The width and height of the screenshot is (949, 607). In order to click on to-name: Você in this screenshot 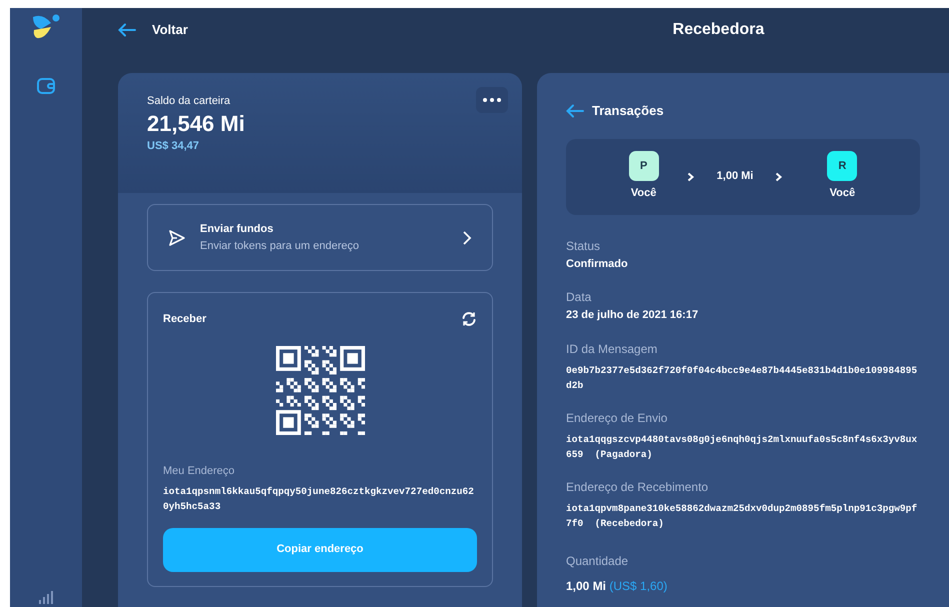, I will do `click(843, 194)`.